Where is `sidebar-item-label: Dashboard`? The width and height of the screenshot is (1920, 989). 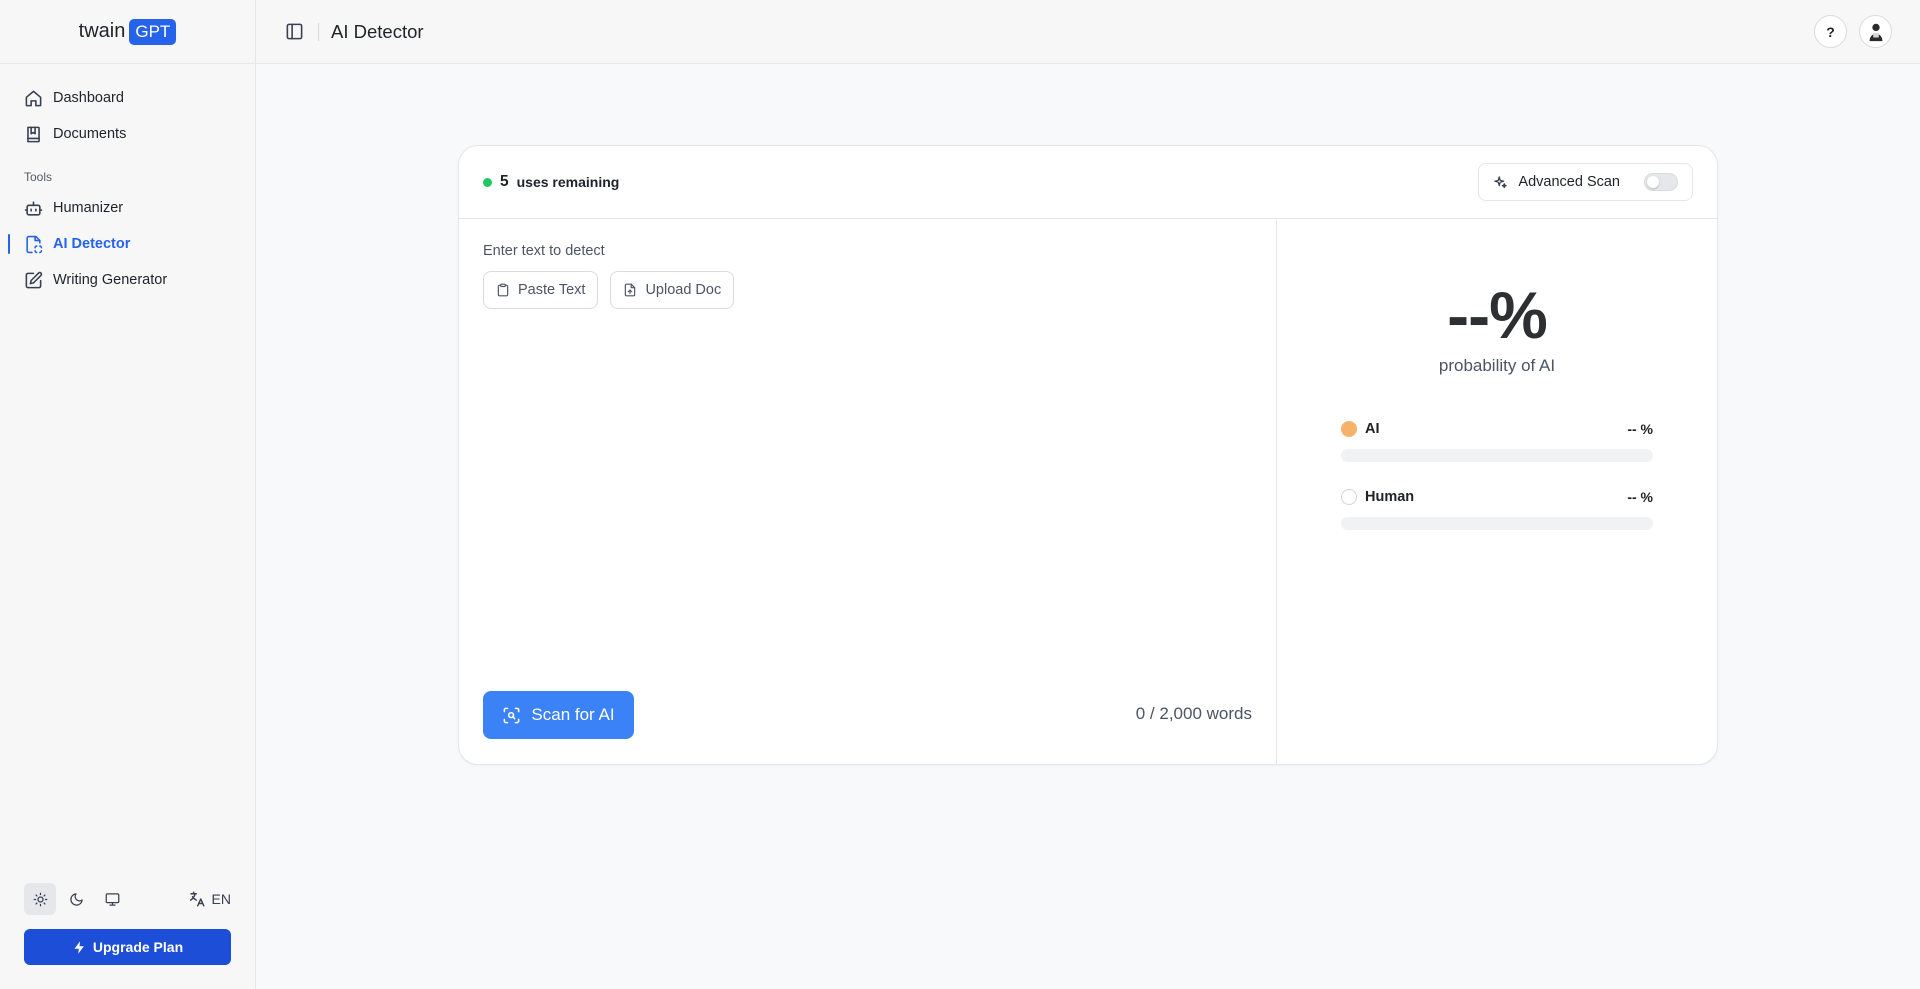
sidebar-item-label: Dashboard is located at coordinates (88, 98).